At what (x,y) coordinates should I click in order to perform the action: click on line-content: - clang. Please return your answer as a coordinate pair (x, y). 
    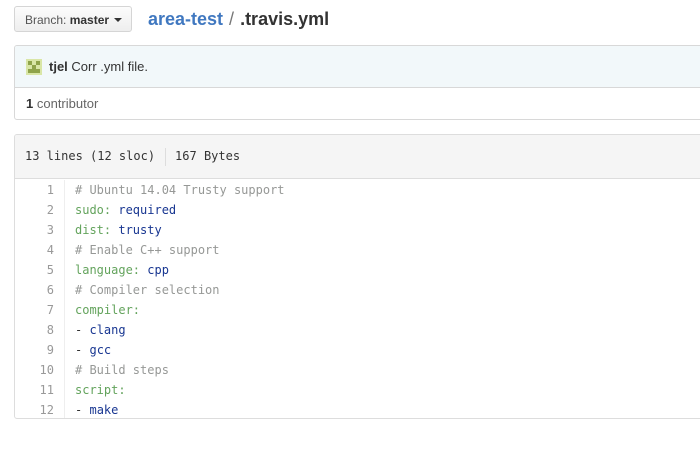
    Looking at the image, I should click on (95, 330).